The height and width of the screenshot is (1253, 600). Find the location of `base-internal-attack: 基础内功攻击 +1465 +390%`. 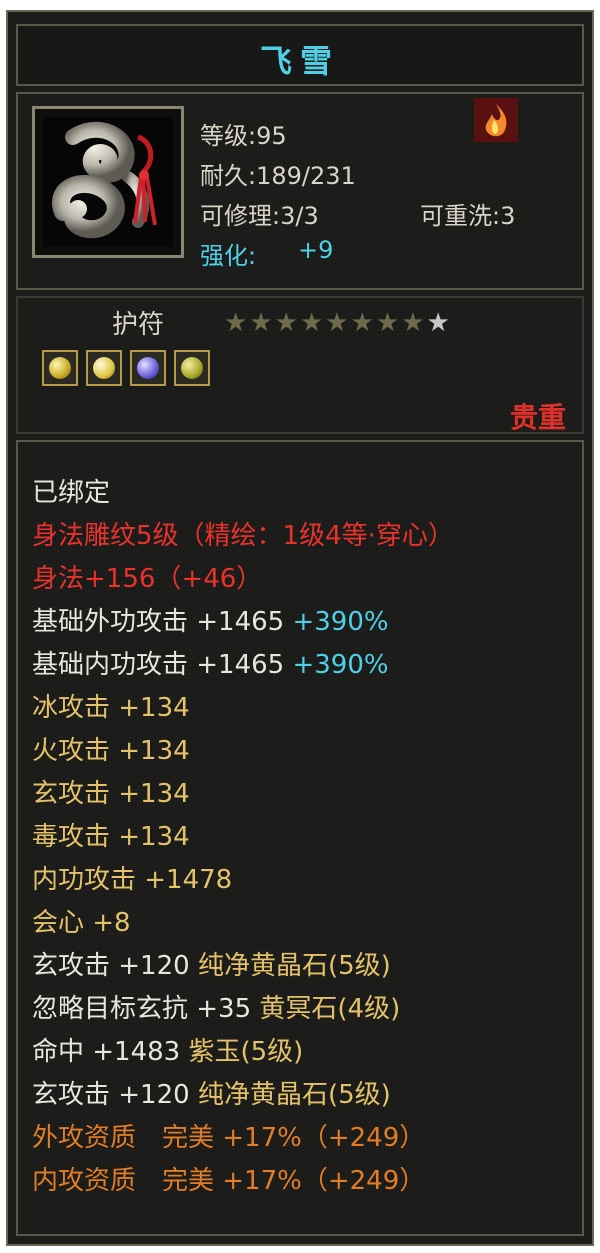

base-internal-attack: 基础内功攻击 +1465 +390% is located at coordinates (210, 662).